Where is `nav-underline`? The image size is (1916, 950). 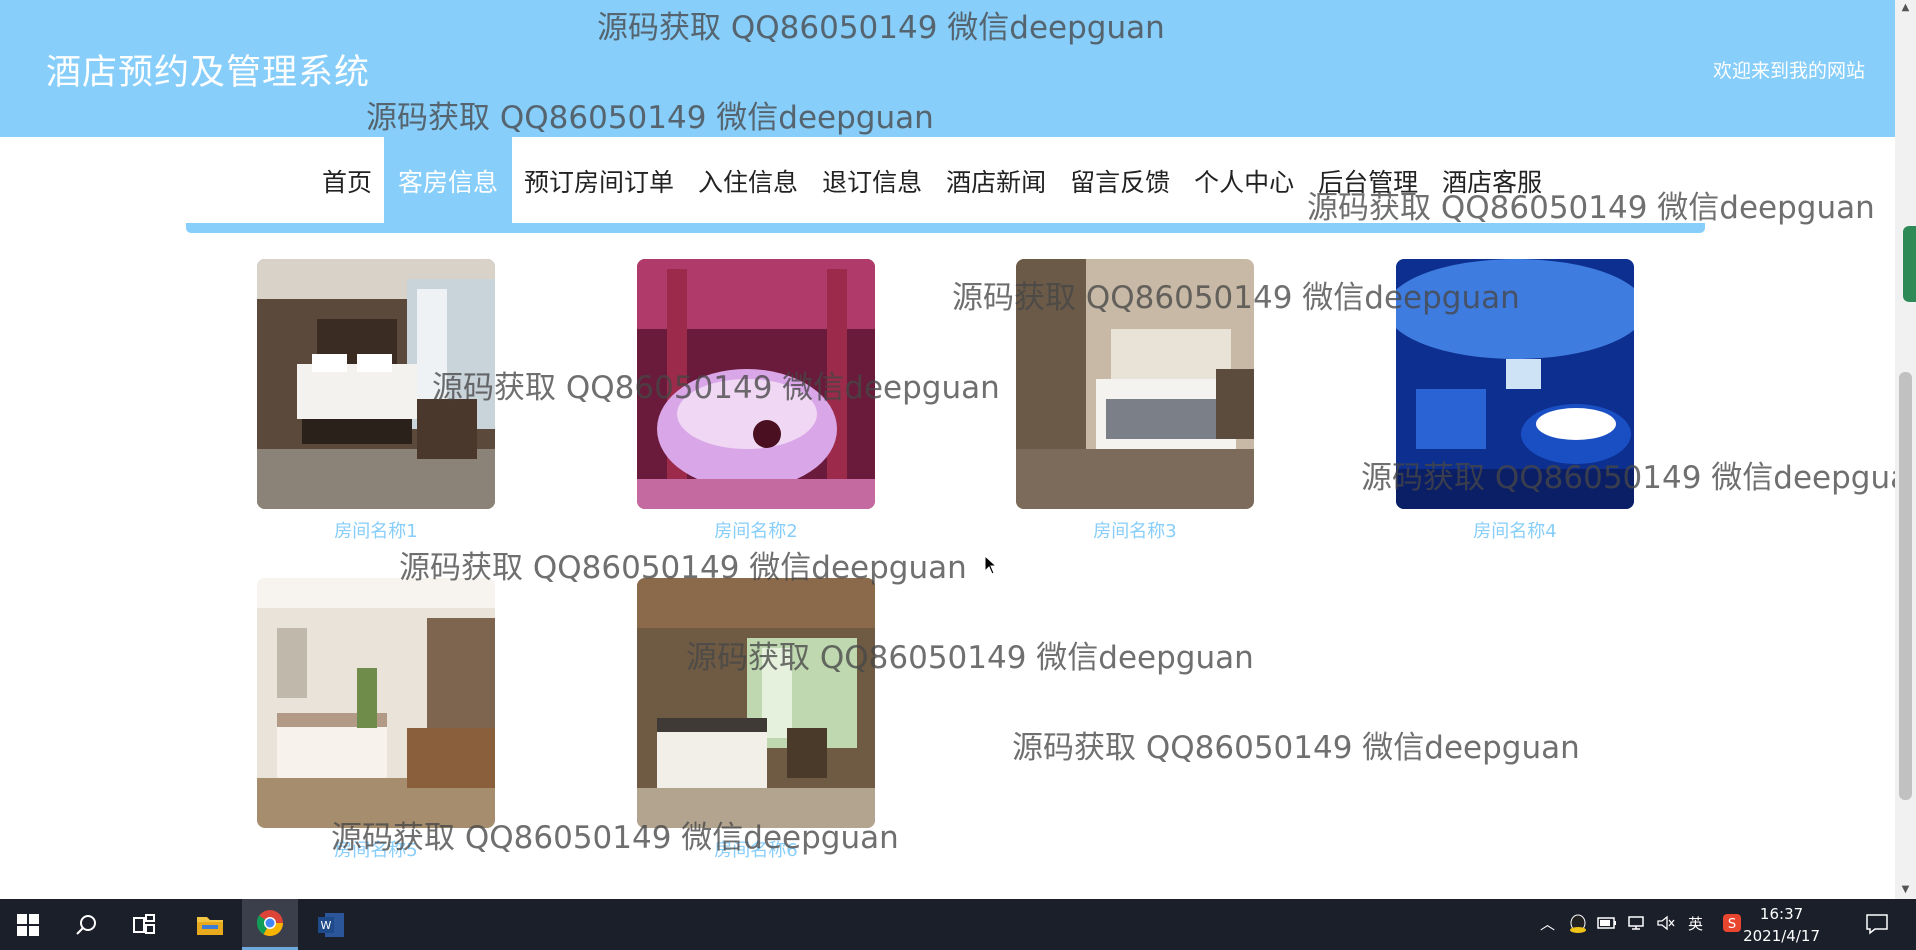
nav-underline is located at coordinates (945, 228).